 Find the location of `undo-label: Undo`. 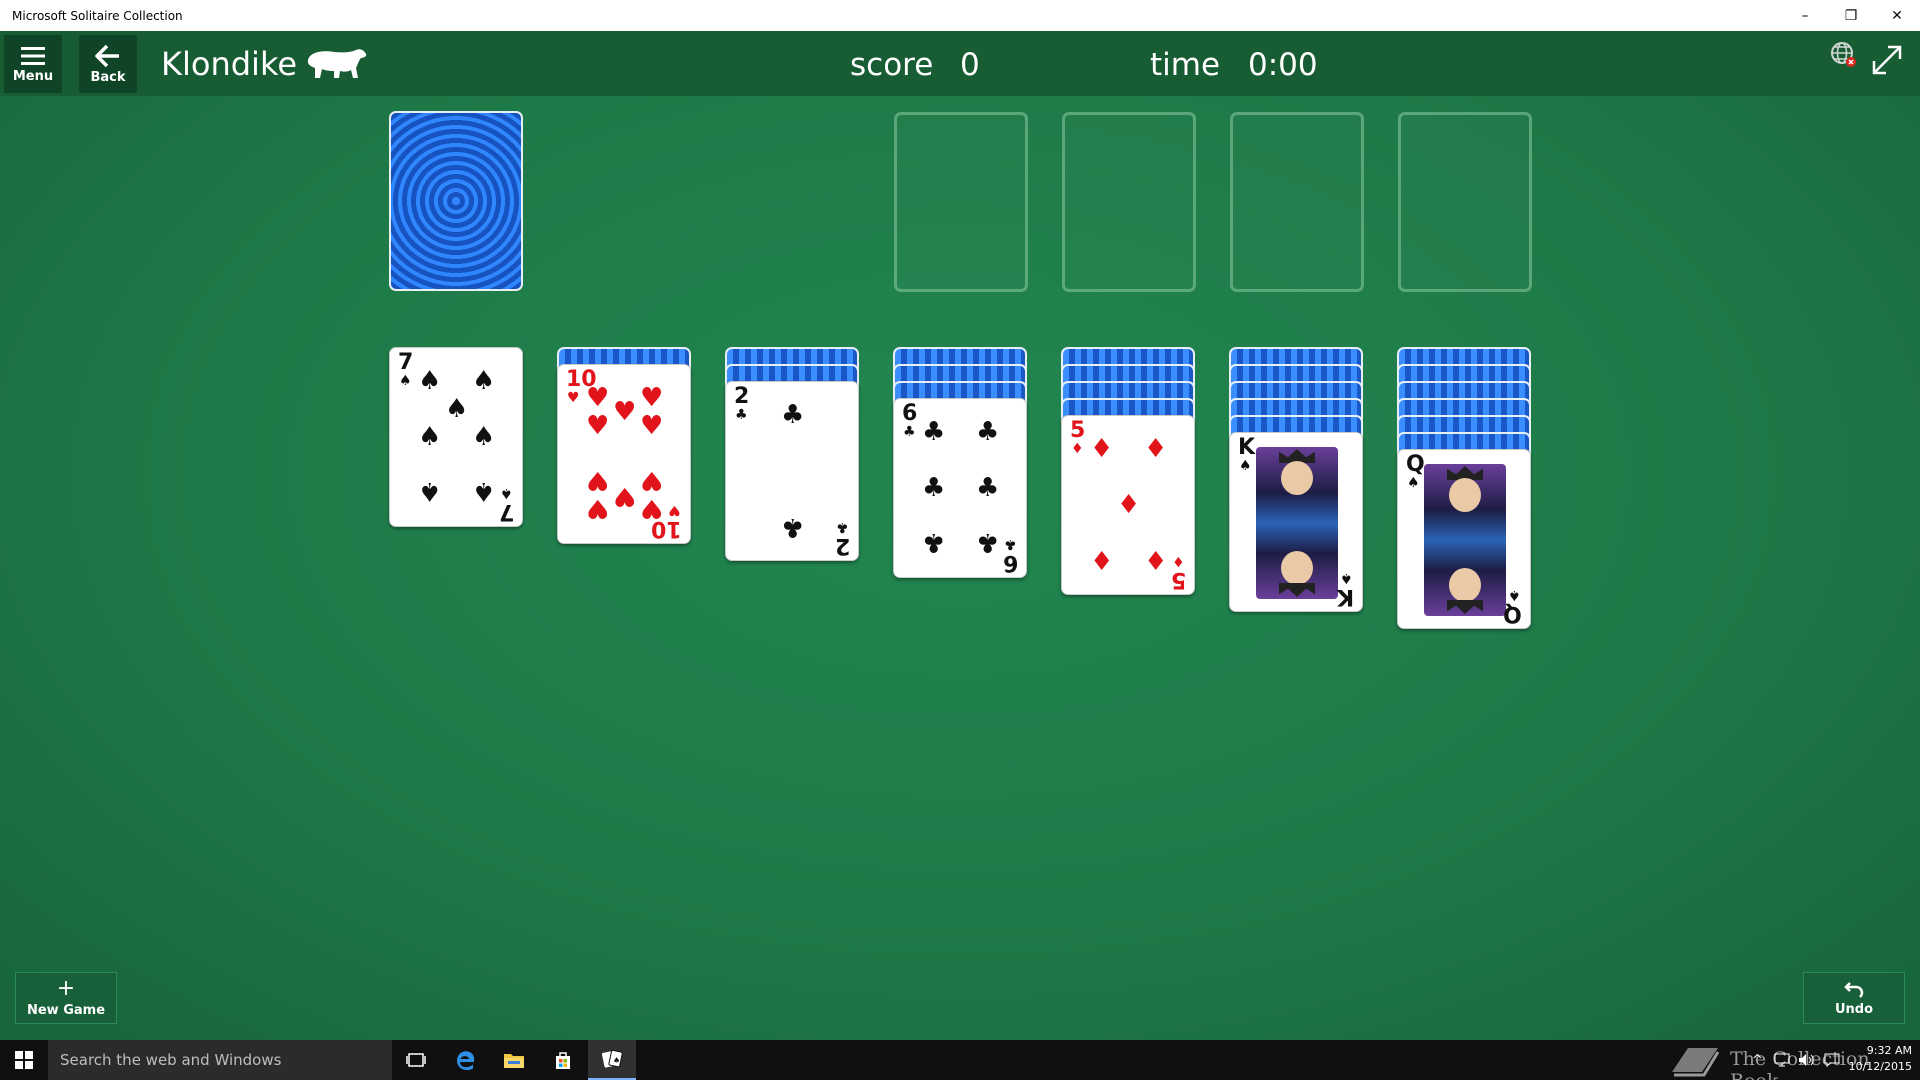

undo-label: Undo is located at coordinates (1854, 1009).